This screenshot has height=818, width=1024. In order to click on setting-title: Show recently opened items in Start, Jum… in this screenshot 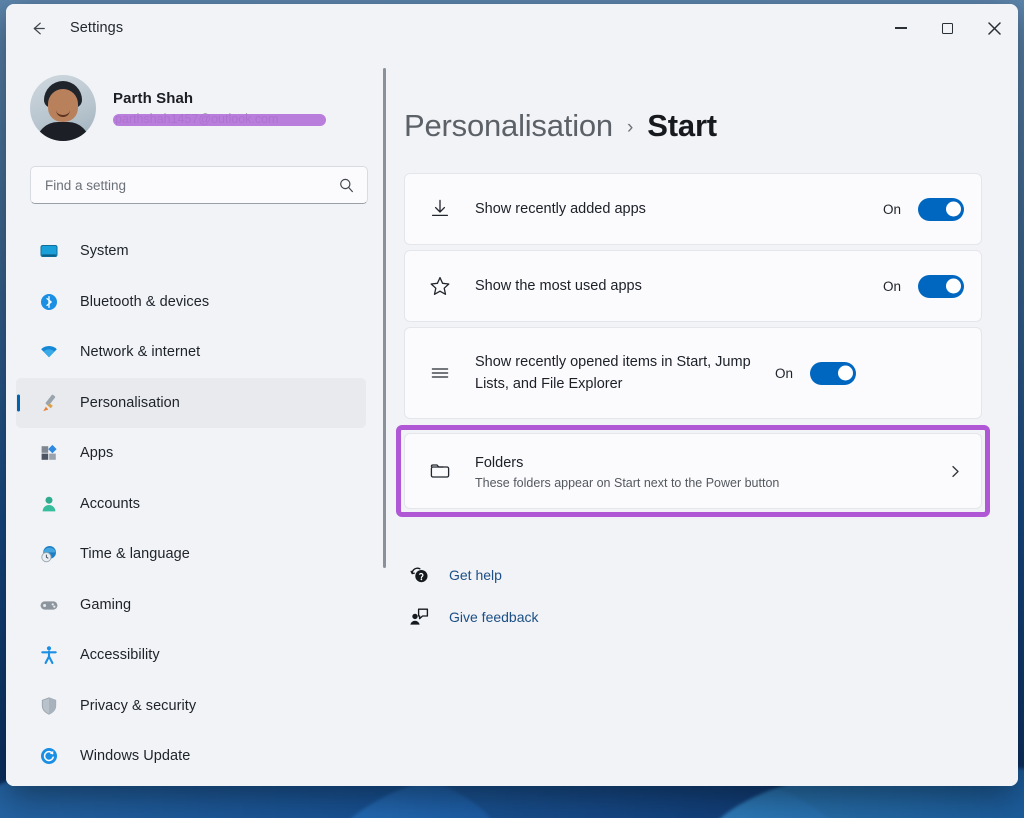, I will do `click(613, 372)`.